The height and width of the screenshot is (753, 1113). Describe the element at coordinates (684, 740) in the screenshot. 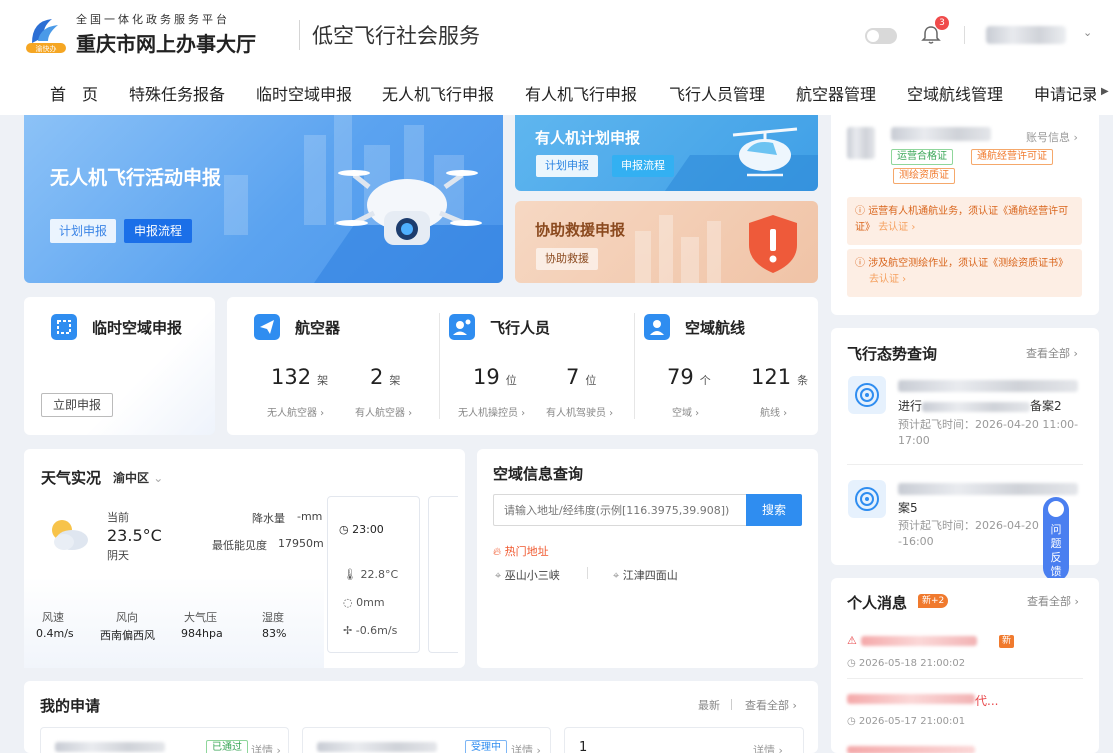

I see `application-item-3: 1 详情 ›` at that location.